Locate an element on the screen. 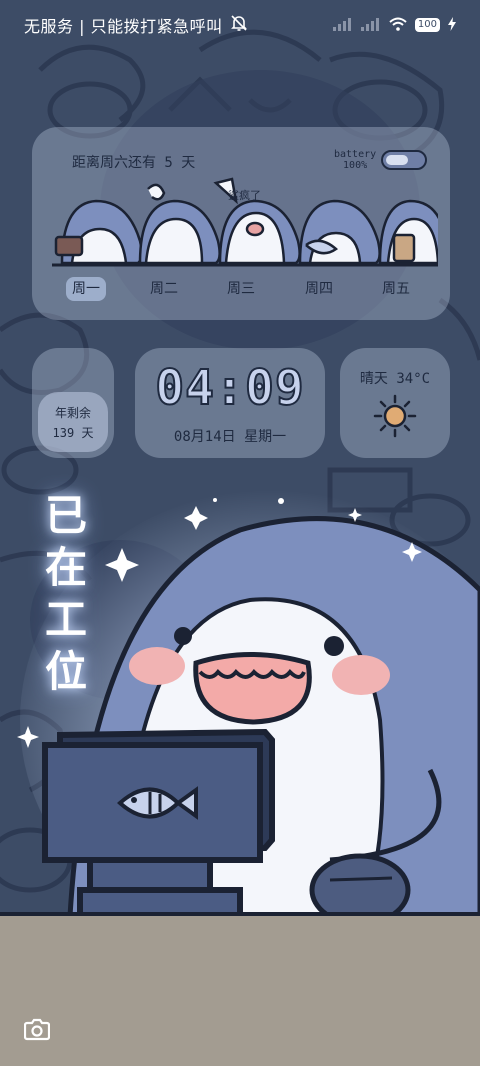 The width and height of the screenshot is (480, 1066). weekend-countdown: 距离周六还有 5 天 is located at coordinates (134, 163).